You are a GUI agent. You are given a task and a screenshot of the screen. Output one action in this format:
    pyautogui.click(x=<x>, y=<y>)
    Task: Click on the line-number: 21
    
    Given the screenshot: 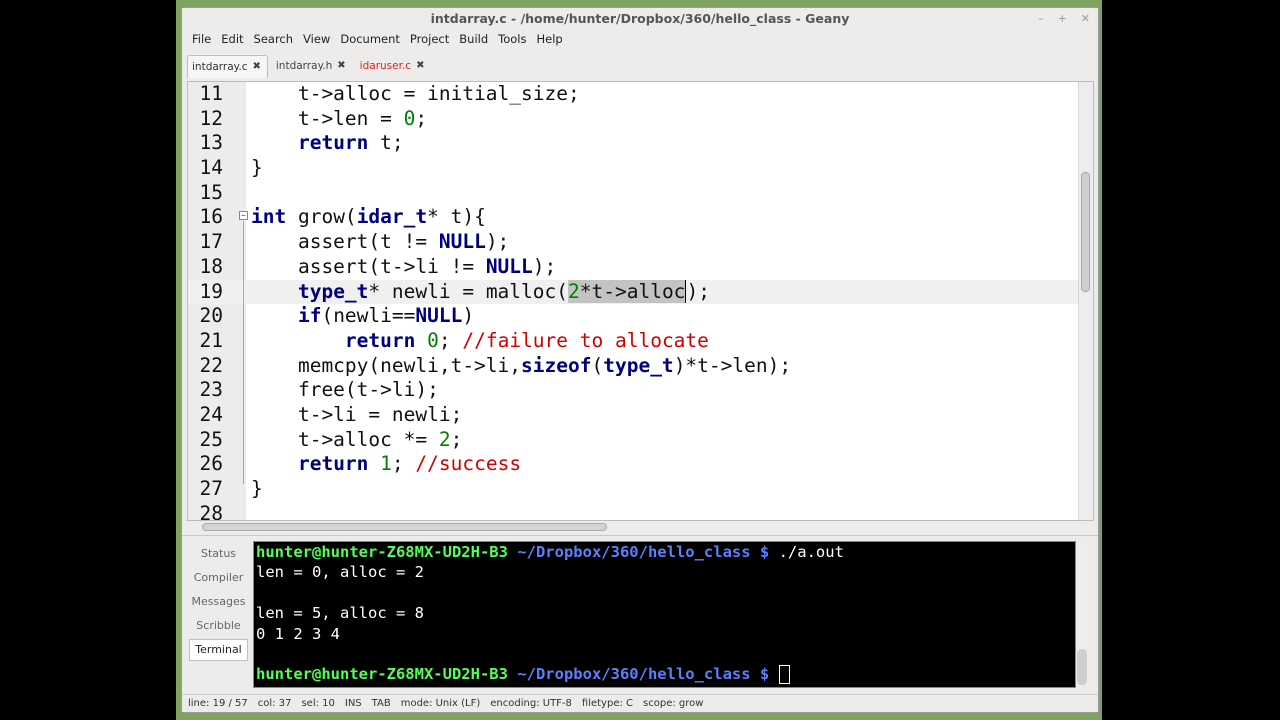 What is the action you would take?
    pyautogui.click(x=211, y=340)
    